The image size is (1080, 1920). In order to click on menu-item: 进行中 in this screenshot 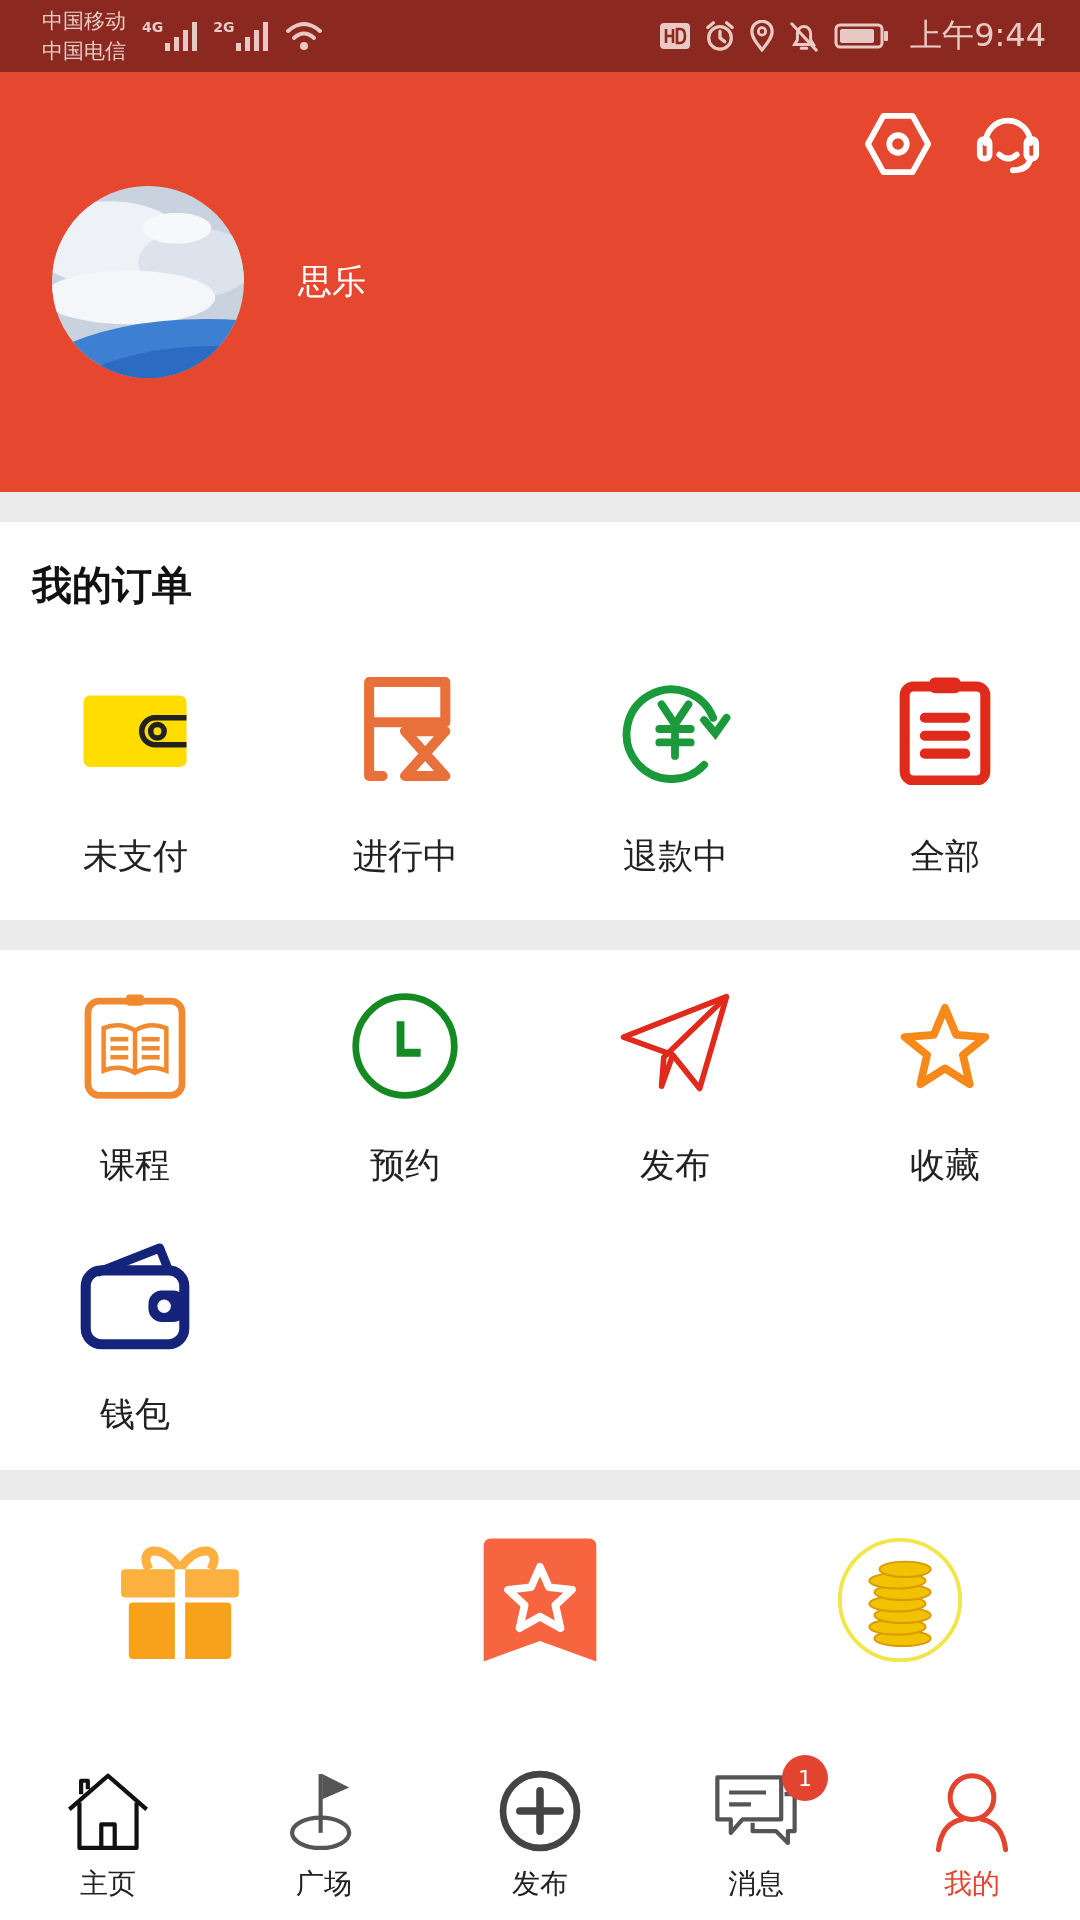, I will do `click(405, 776)`.